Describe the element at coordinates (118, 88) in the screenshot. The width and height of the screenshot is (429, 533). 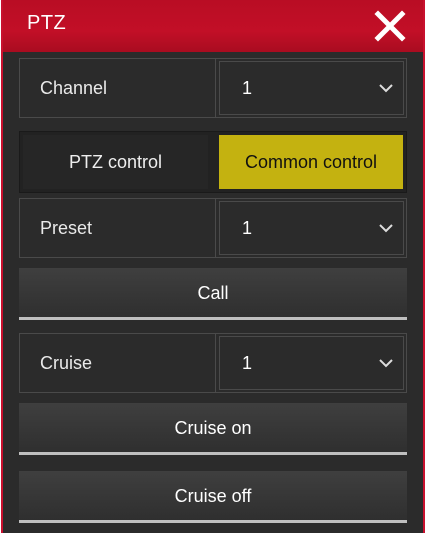
I see `channel-label: Channel` at that location.